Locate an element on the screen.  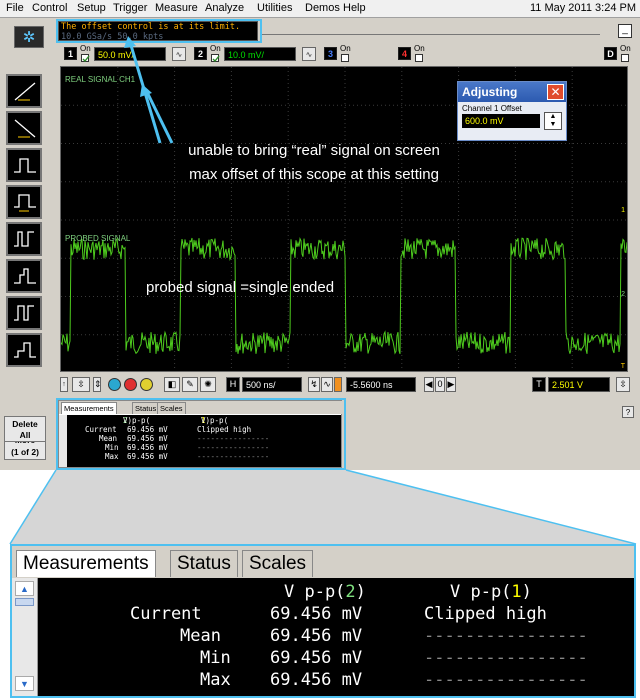
channel-4-on-label: On is located at coordinates (419, 48).